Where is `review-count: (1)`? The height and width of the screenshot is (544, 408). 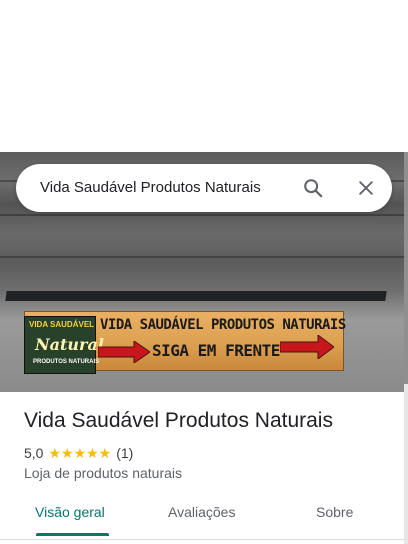
review-count: (1) is located at coordinates (124, 453).